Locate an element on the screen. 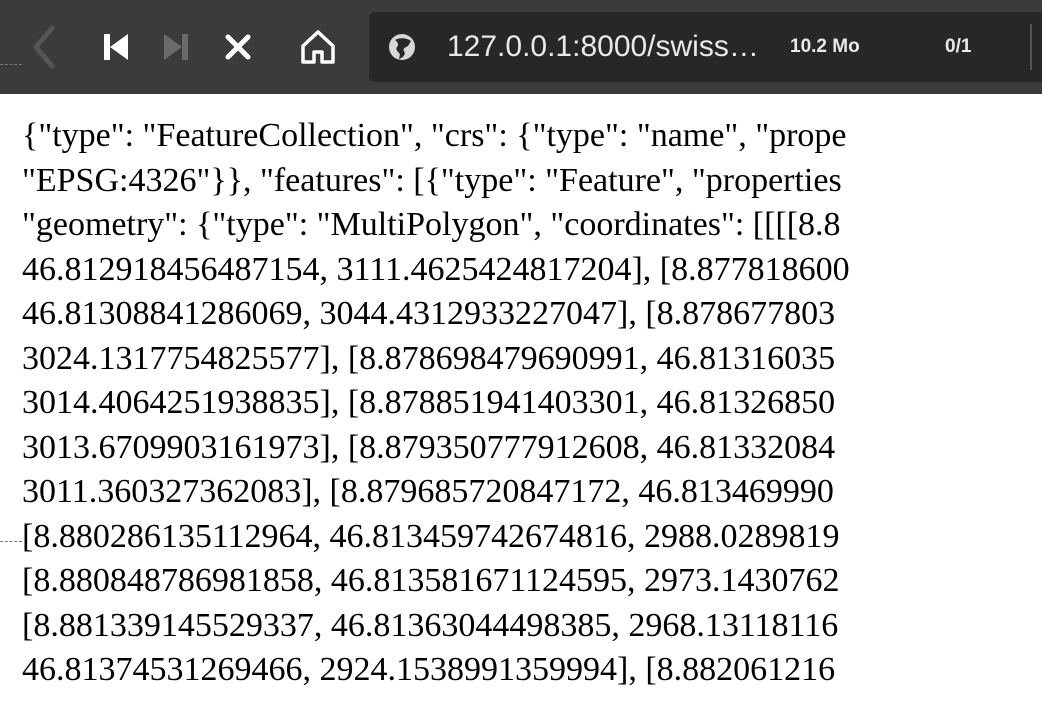 This screenshot has width=1042, height=725. home-icon is located at coordinates (318, 47).